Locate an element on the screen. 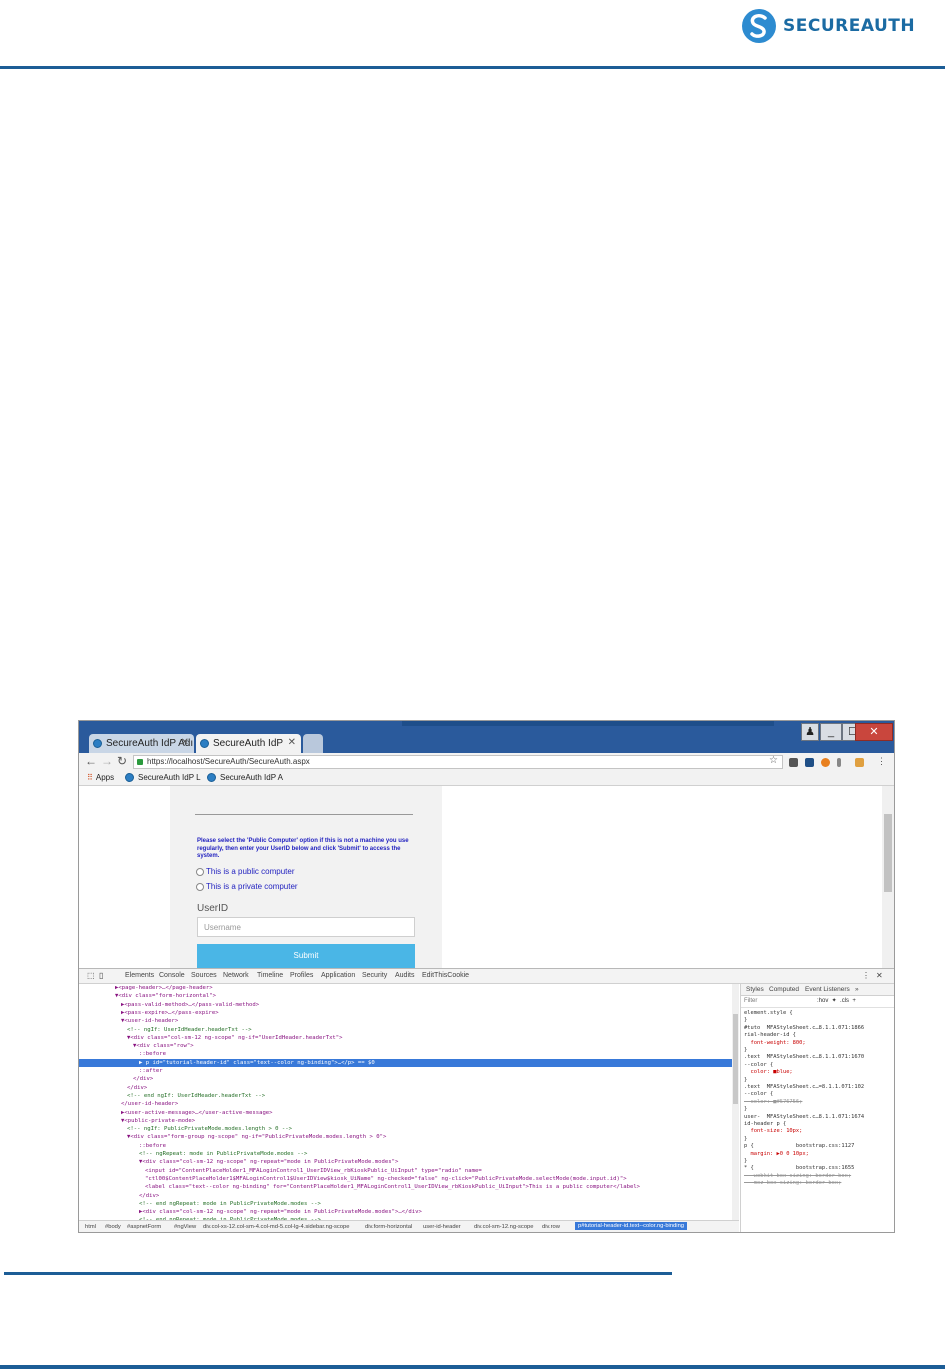 This screenshot has height=1370, width=945. bookmark-secureauth-1: SecureAuth IdP L is located at coordinates (163, 777).